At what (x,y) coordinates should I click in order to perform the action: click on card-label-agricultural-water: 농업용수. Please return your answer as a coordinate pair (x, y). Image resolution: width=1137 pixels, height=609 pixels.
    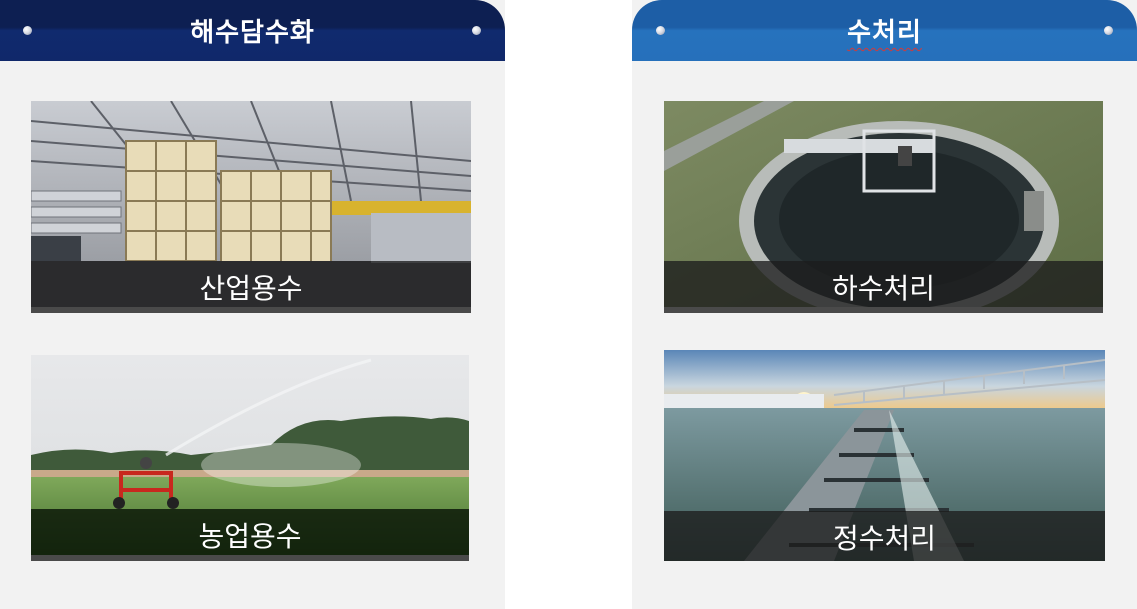
    Looking at the image, I should click on (250, 536).